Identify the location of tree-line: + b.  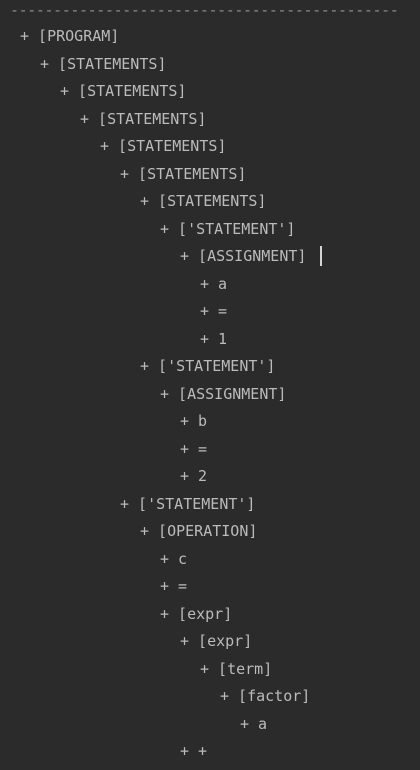
(194, 421).